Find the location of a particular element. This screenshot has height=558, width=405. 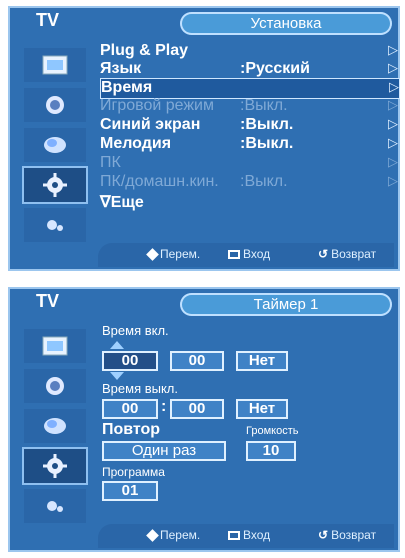

menu-title: Таймер 1 is located at coordinates (286, 304).